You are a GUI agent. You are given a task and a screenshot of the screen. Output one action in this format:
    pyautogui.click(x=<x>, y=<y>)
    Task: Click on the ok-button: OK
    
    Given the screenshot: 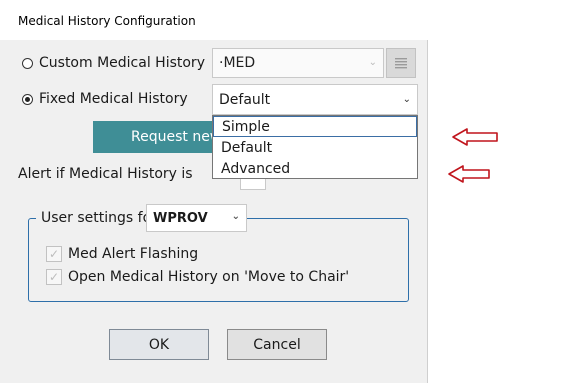 What is the action you would take?
    pyautogui.click(x=159, y=344)
    